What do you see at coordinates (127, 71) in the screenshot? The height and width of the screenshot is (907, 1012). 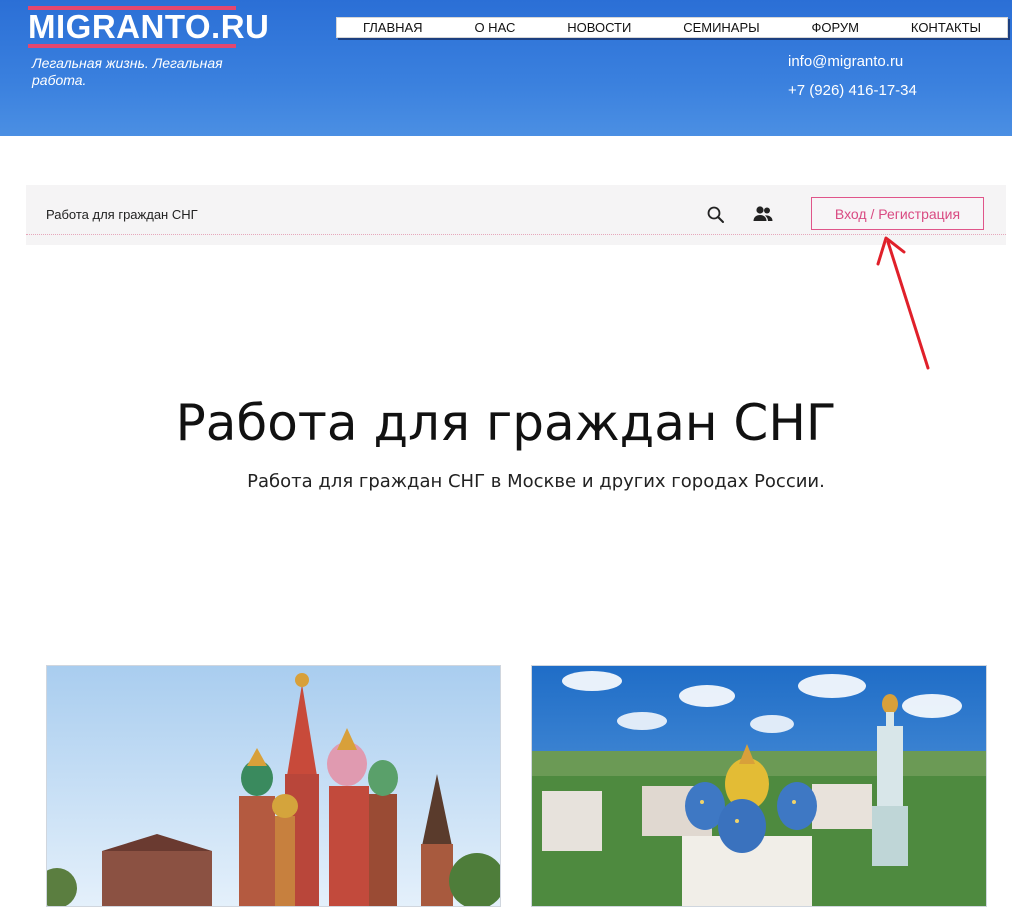 I see `site-tagline: Легальная жизнь. Легальная работа.` at bounding box center [127, 71].